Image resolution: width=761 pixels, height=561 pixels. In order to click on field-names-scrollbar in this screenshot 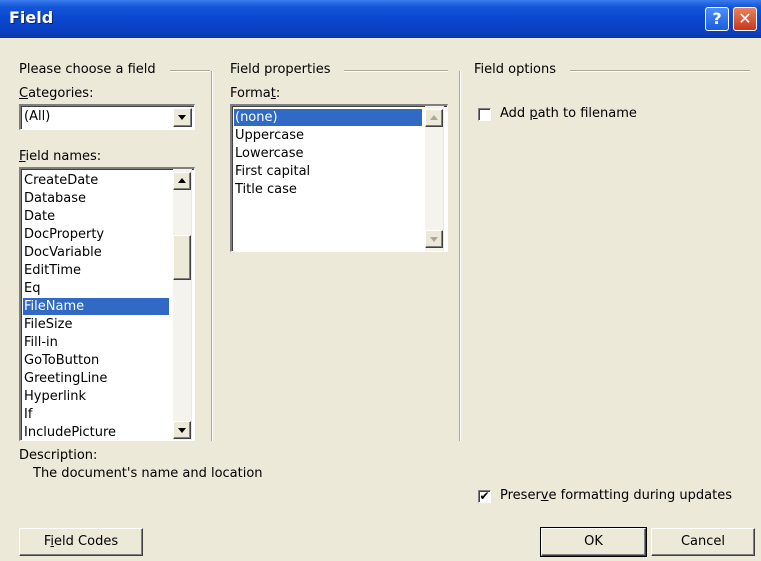, I will do `click(182, 304)`.